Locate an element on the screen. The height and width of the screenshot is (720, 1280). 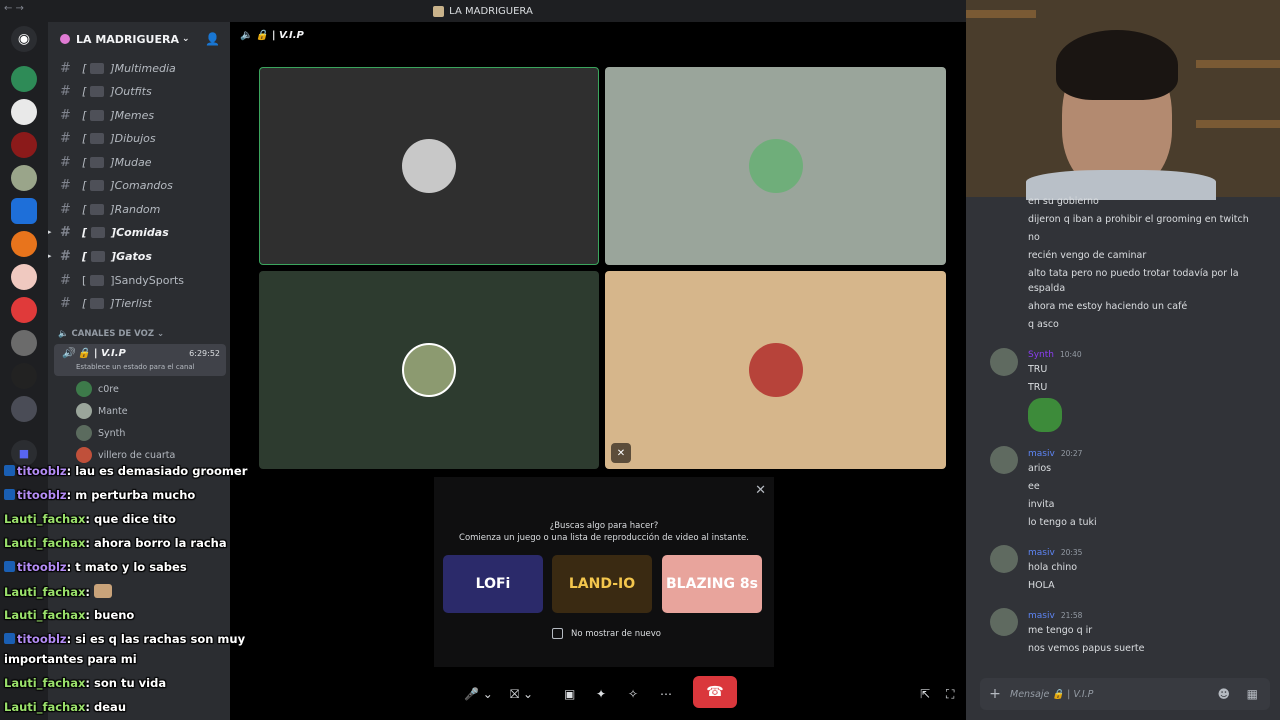
camera-off-icon: ⛝ ⌄ is located at coordinates (521, 694).